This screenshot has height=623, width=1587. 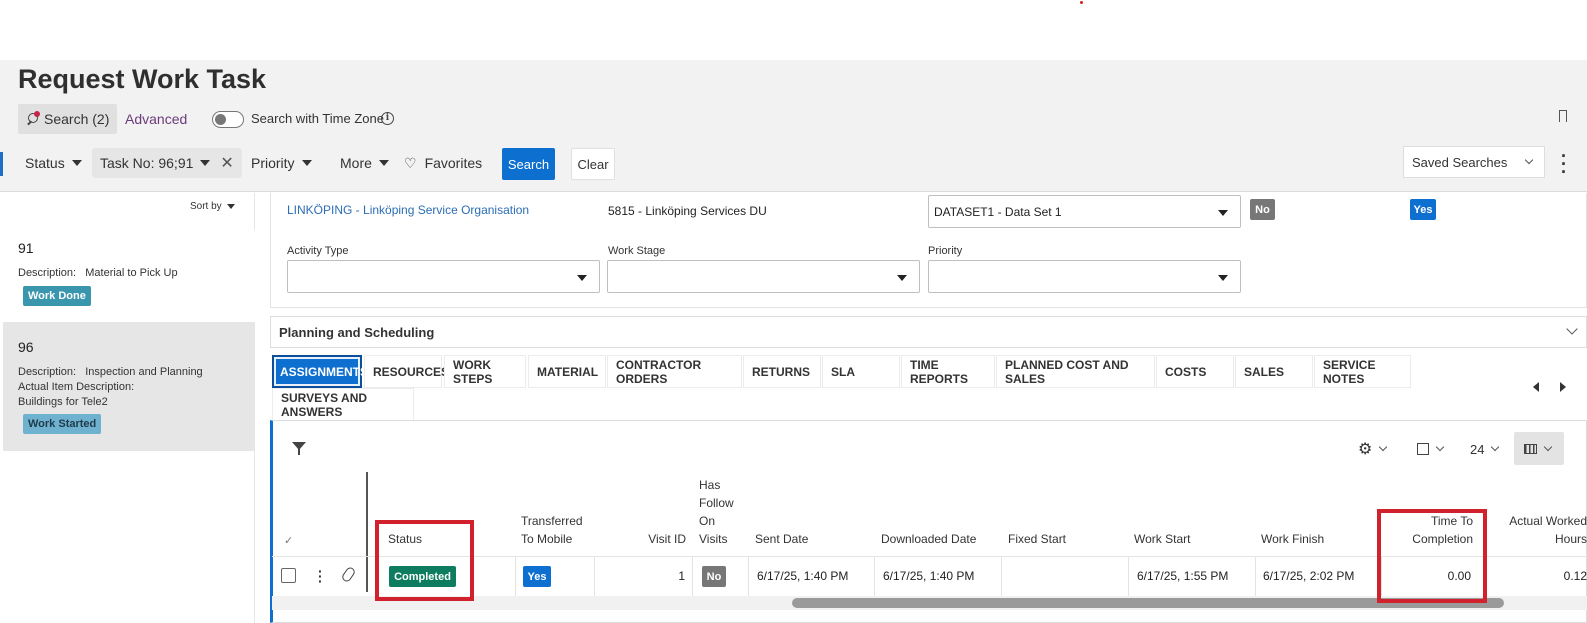 What do you see at coordinates (110, 372) in the screenshot?
I see `task-description: Description: Inspection and Planning` at bounding box center [110, 372].